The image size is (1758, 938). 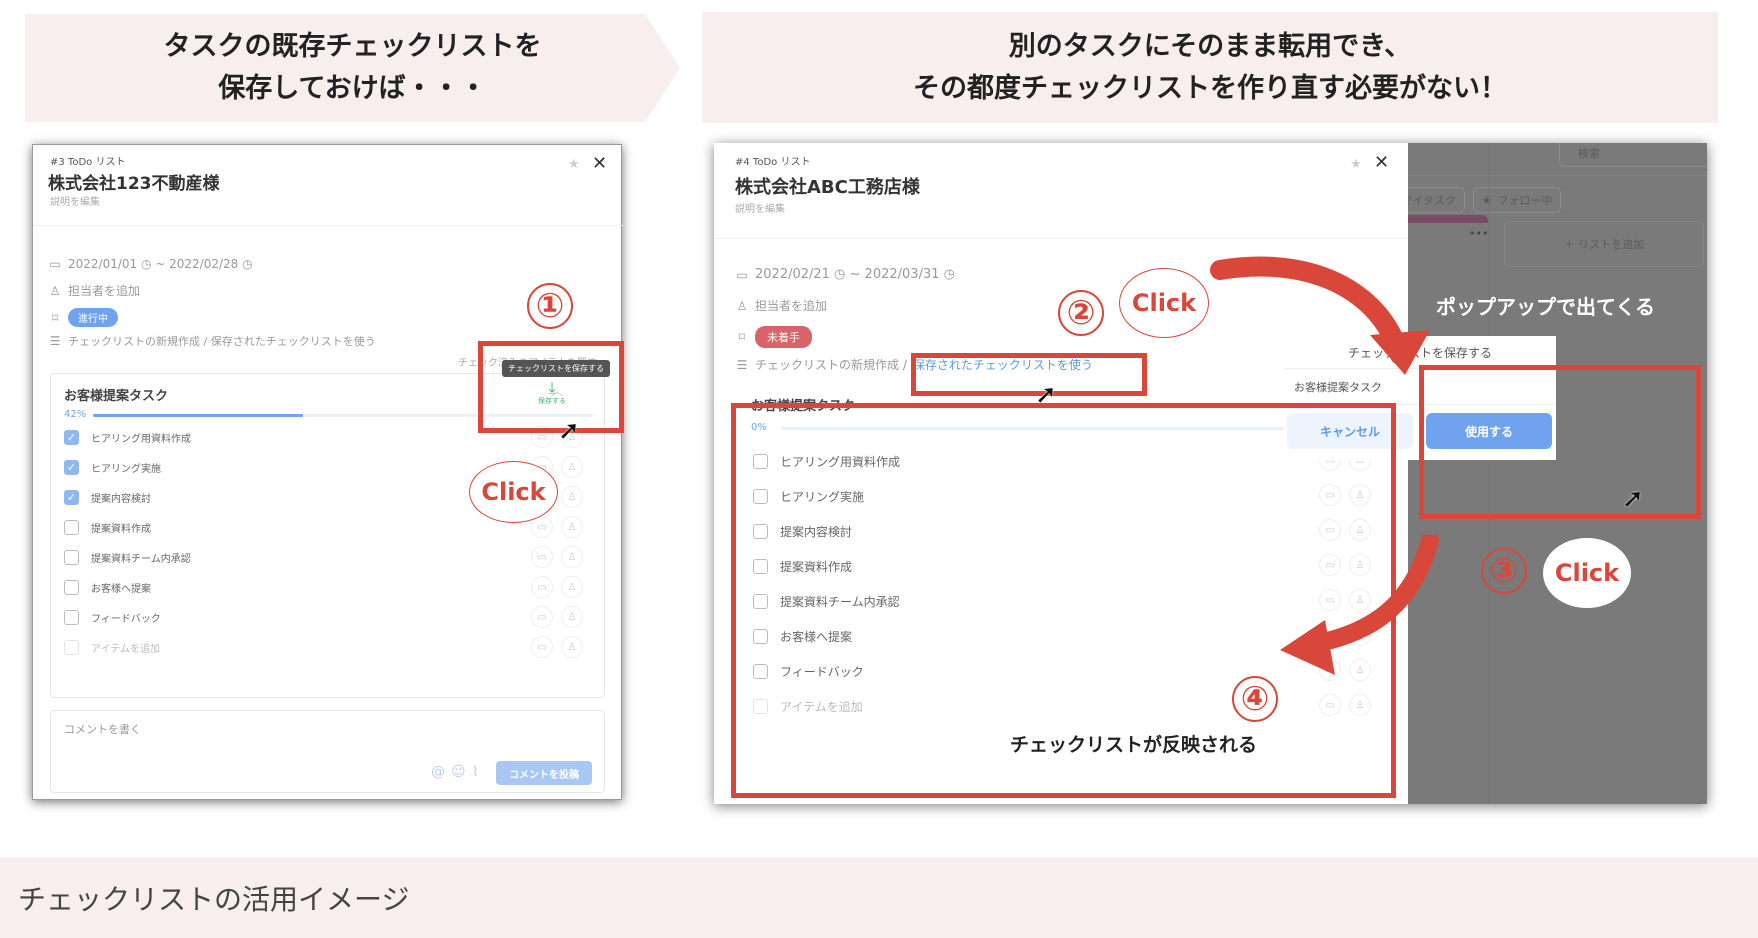 What do you see at coordinates (1478, 233) in the screenshot?
I see `more-icon: •••` at bounding box center [1478, 233].